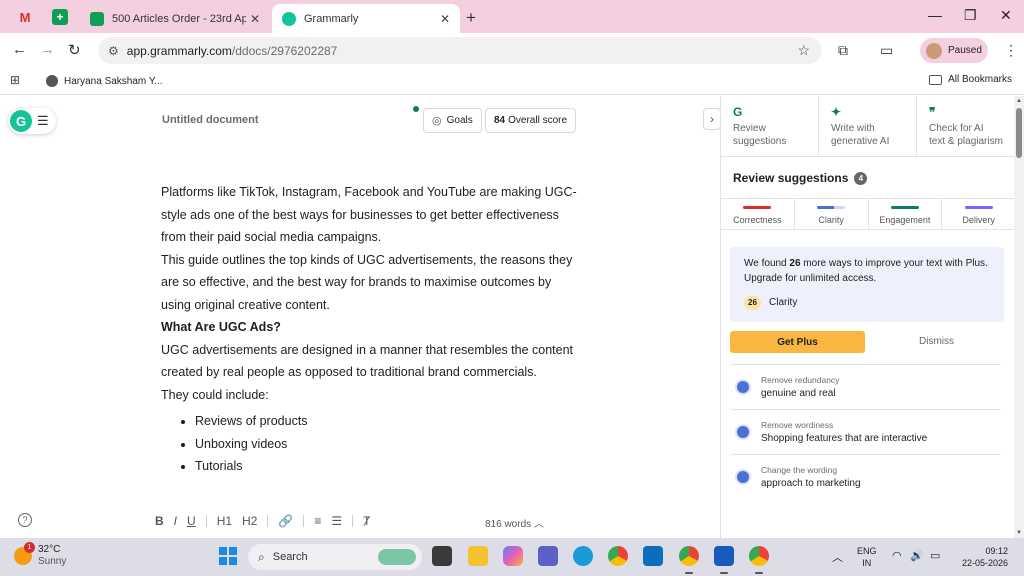 This screenshot has width=1024, height=576. What do you see at coordinates (966, 141) in the screenshot?
I see `tab-label: text & plagiarism` at bounding box center [966, 141].